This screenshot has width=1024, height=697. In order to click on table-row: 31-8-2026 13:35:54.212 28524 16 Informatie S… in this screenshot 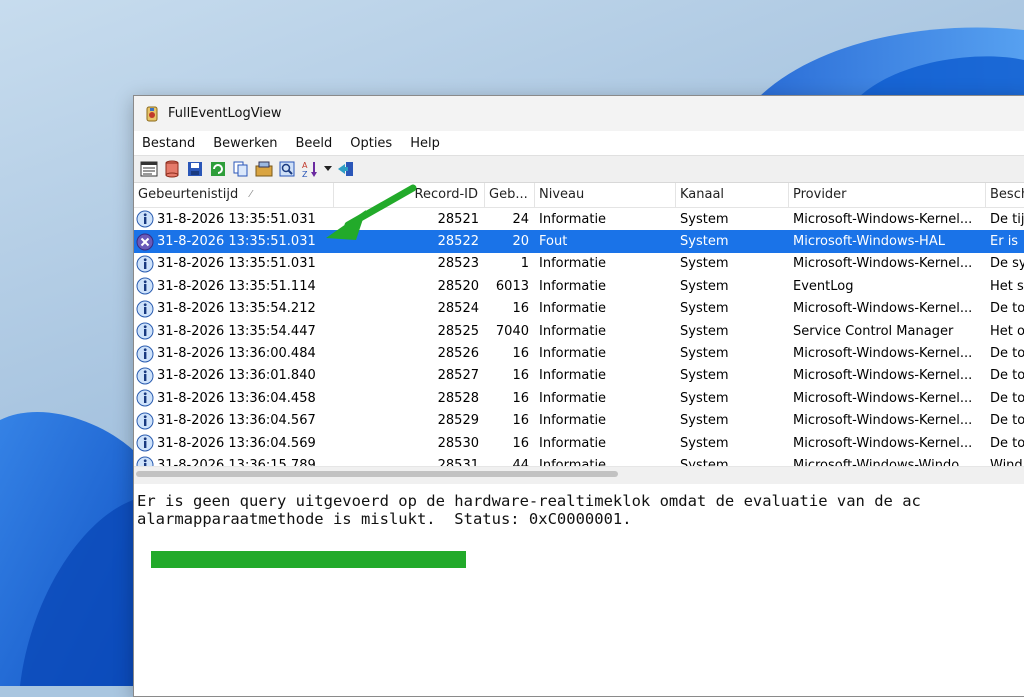, I will do `click(579, 309)`.